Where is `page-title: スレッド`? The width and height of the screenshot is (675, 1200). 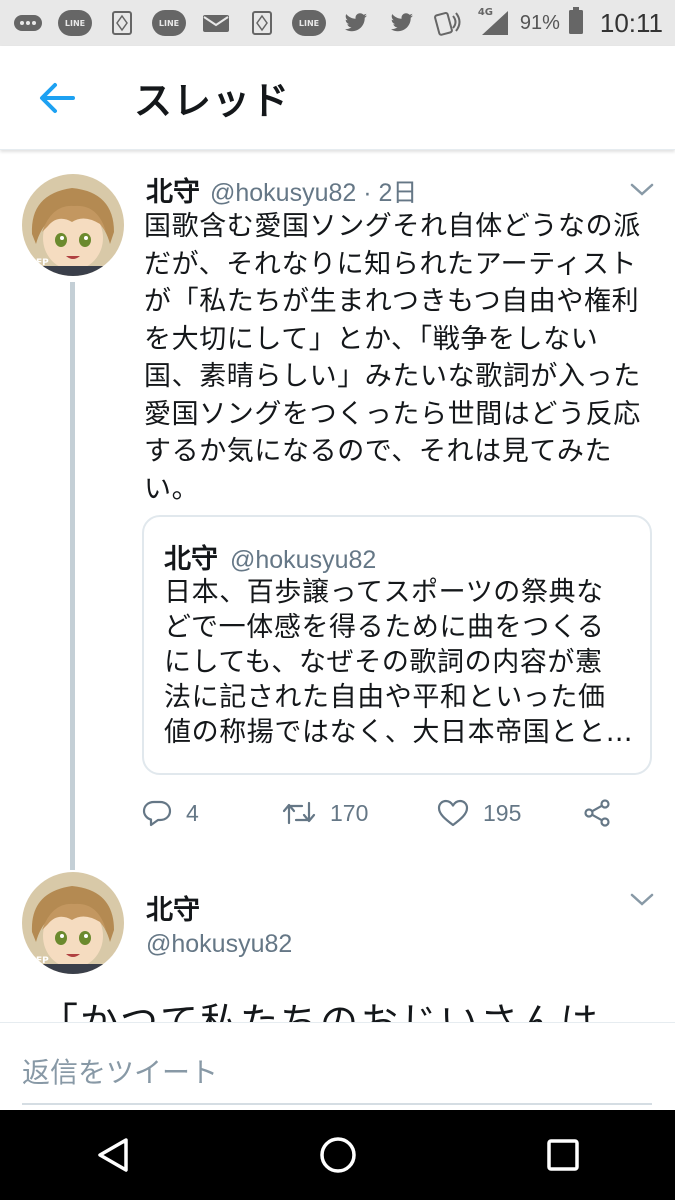
page-title: スレッド is located at coordinates (212, 101).